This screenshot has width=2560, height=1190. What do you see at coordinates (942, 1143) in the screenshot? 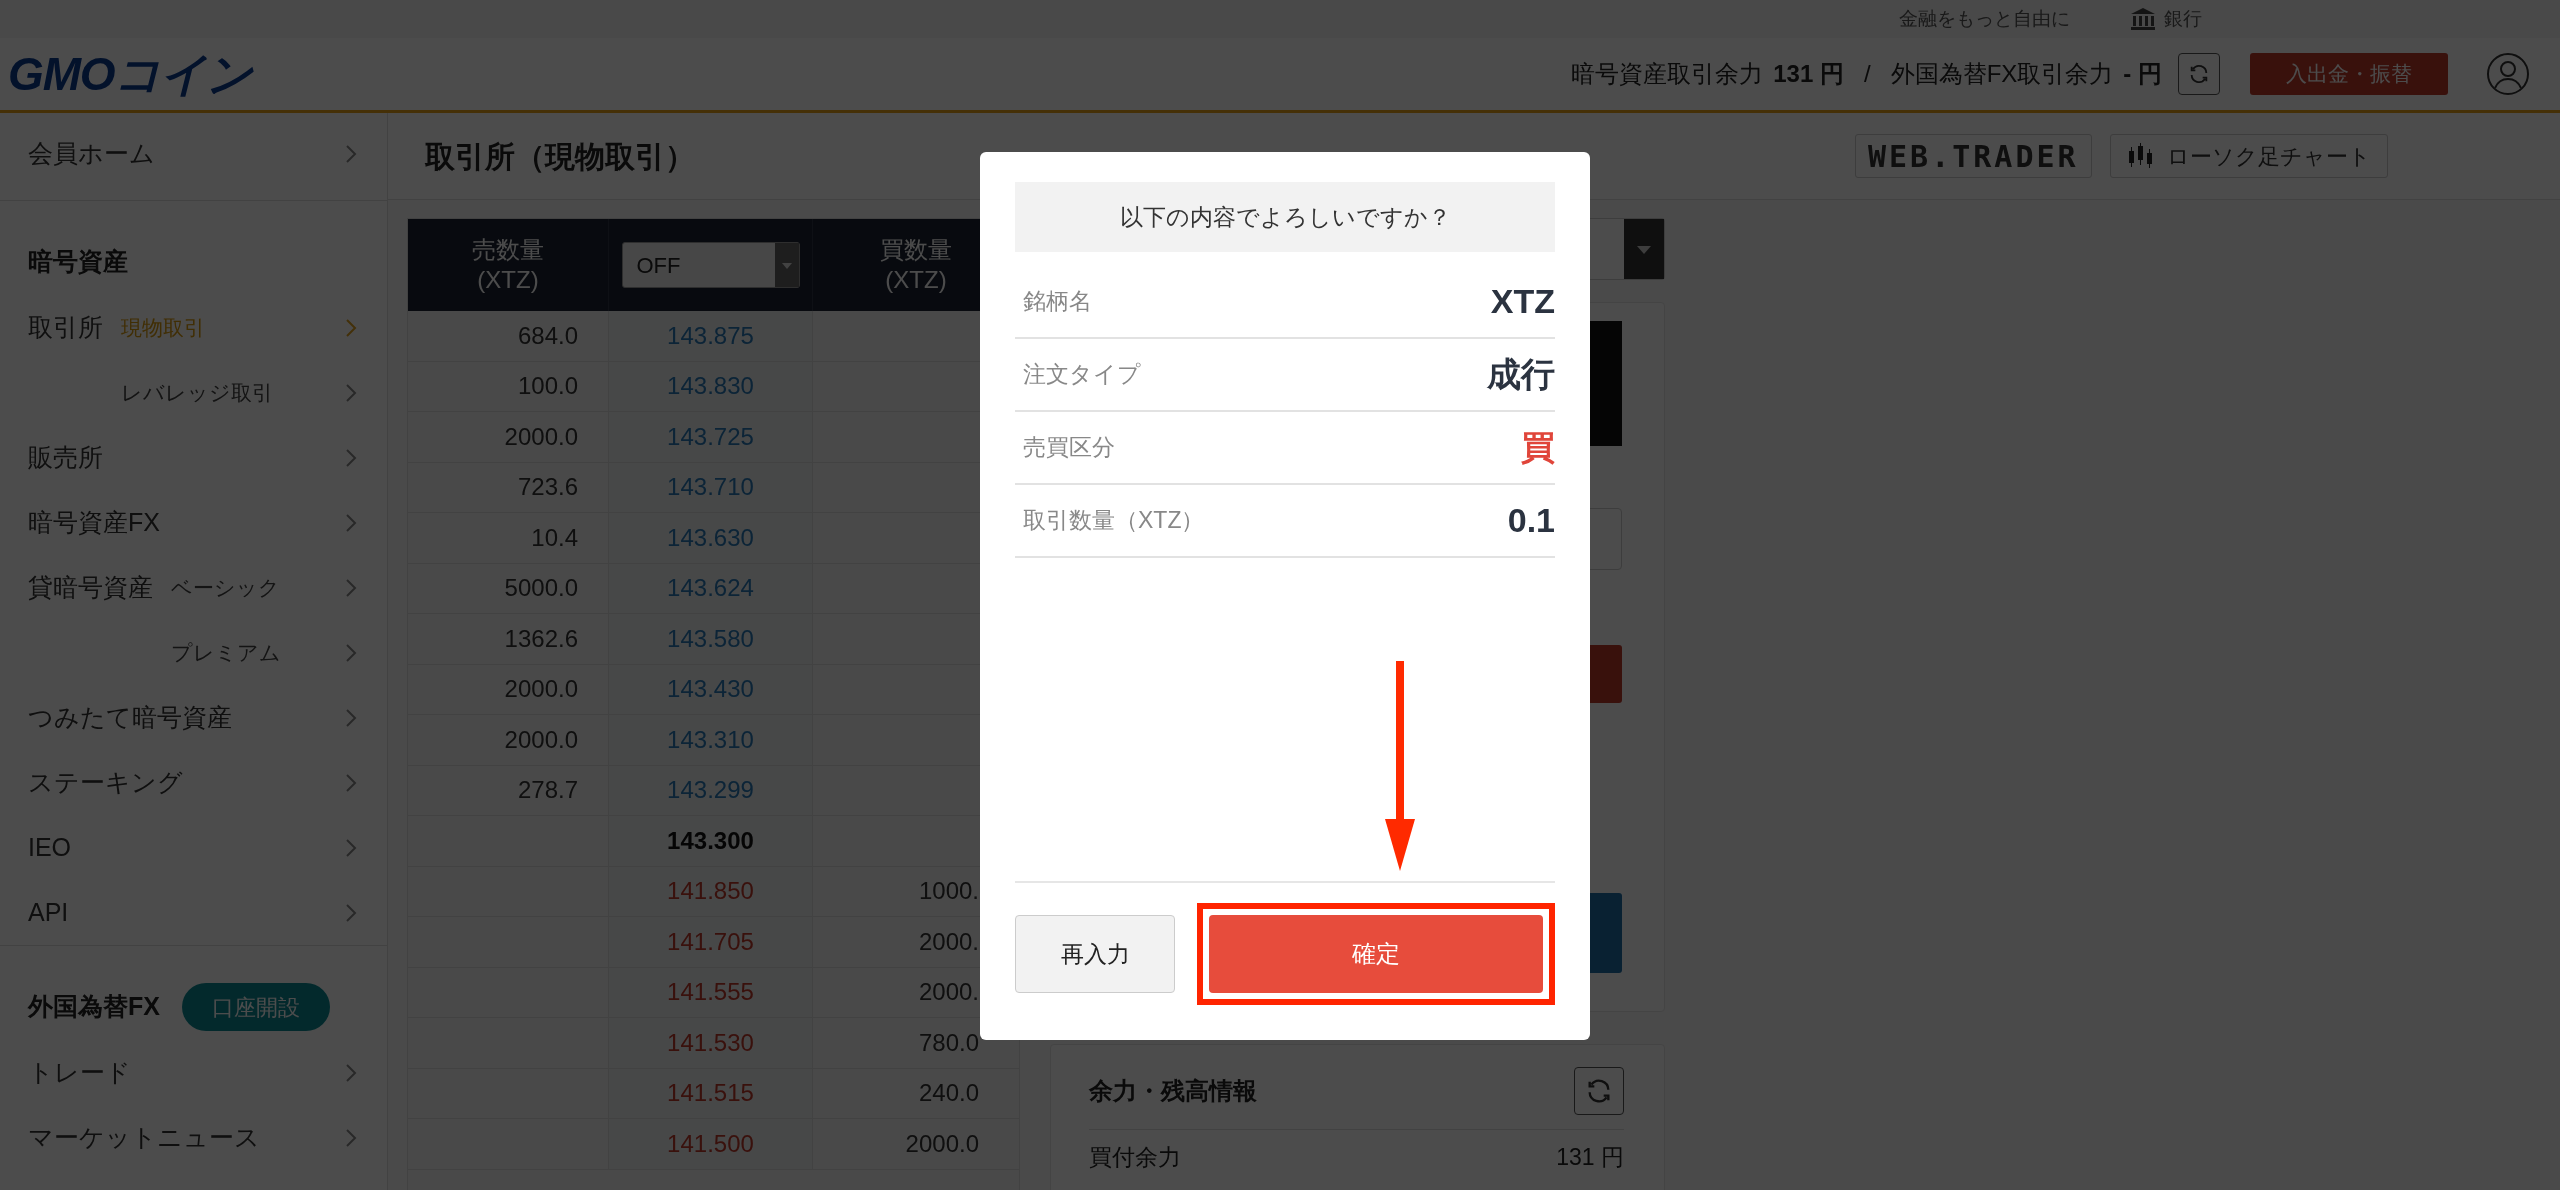
I see `buy-quantity: 2000.0` at bounding box center [942, 1143].